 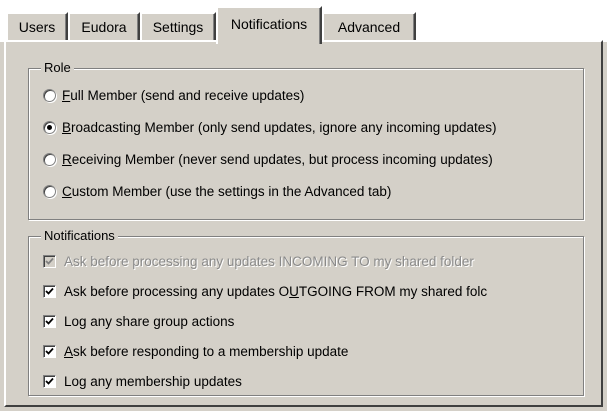 I want to click on role-option-full-member: Full Member (send and receive updates), so click(x=173, y=95).